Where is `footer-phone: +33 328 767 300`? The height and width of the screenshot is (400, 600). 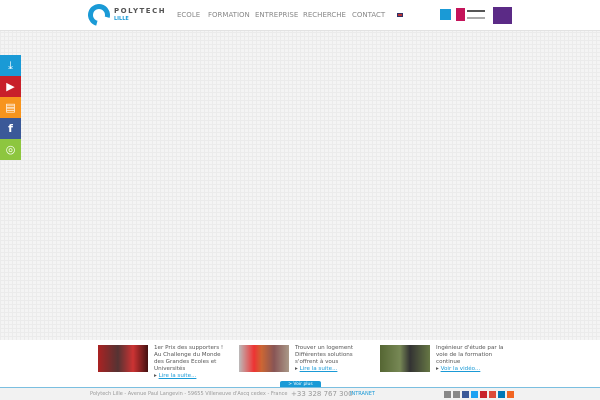
footer-phone: +33 328 767 300 is located at coordinates (322, 394).